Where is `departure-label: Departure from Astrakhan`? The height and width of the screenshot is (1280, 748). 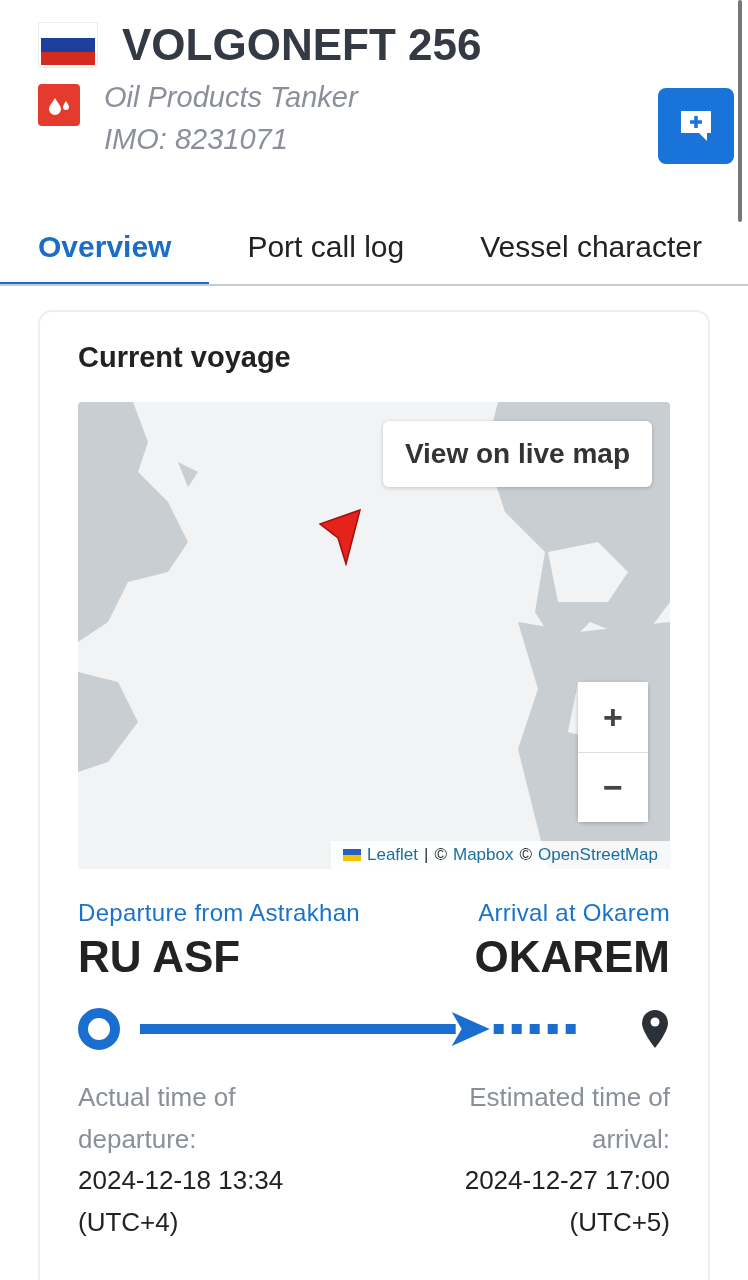
departure-label: Departure from Astrakhan is located at coordinates (219, 912).